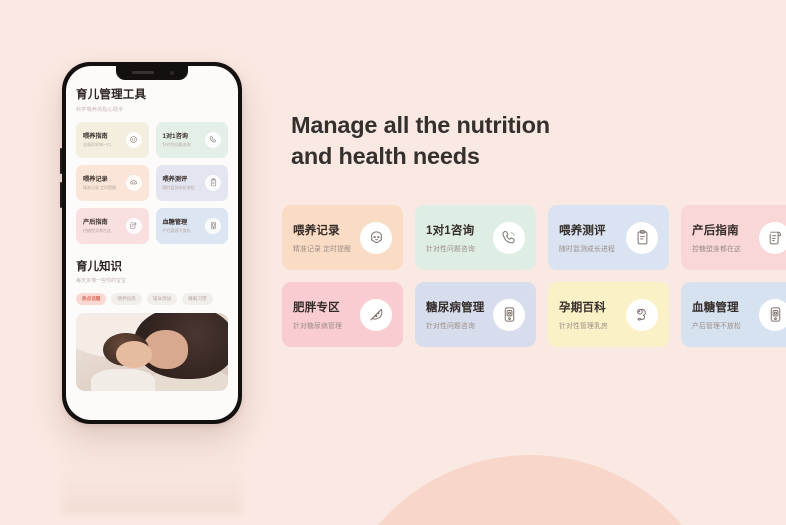 The image size is (786, 525). Describe the element at coordinates (95, 179) in the screenshot. I see `app-tool-title: 喂养记录` at that location.